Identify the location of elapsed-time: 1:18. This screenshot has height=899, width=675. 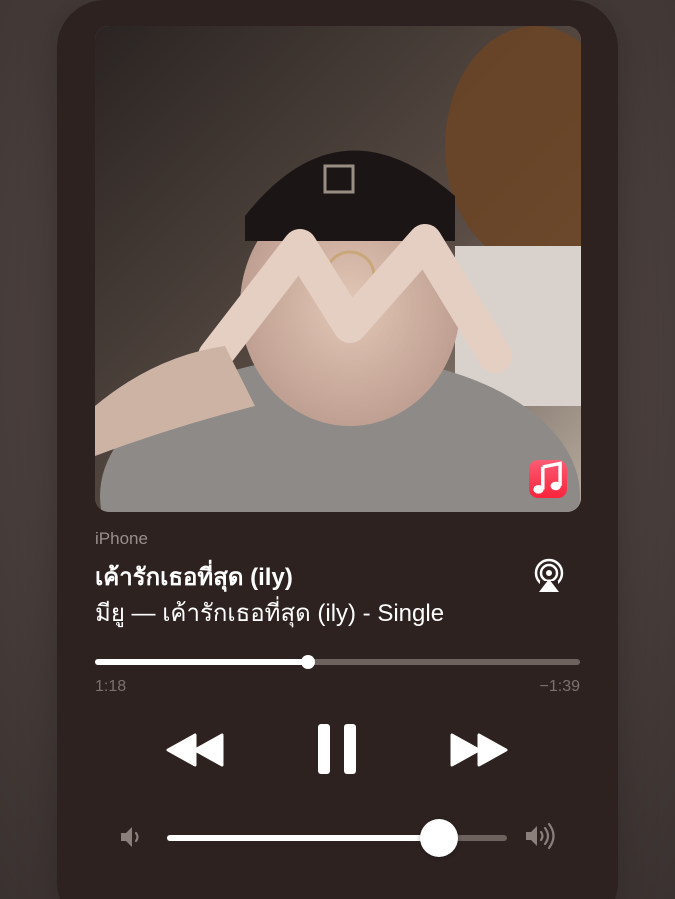
(111, 686).